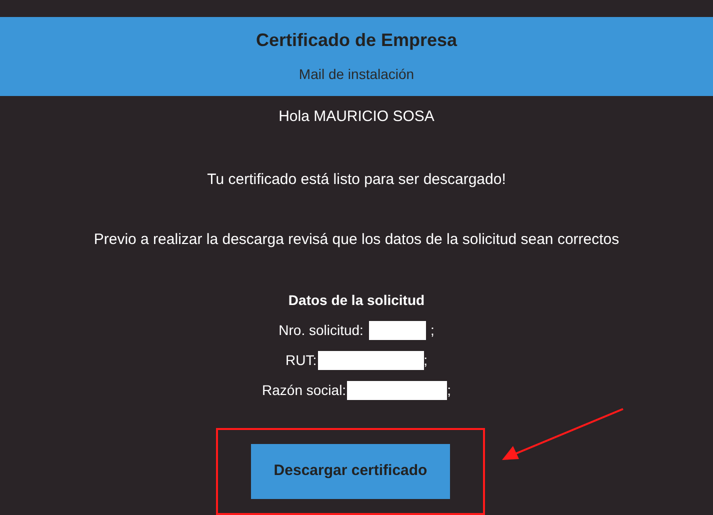 The width and height of the screenshot is (713, 515). What do you see at coordinates (356, 180) in the screenshot?
I see `message-text: Tu certificado está listo para ser descargado!` at bounding box center [356, 180].